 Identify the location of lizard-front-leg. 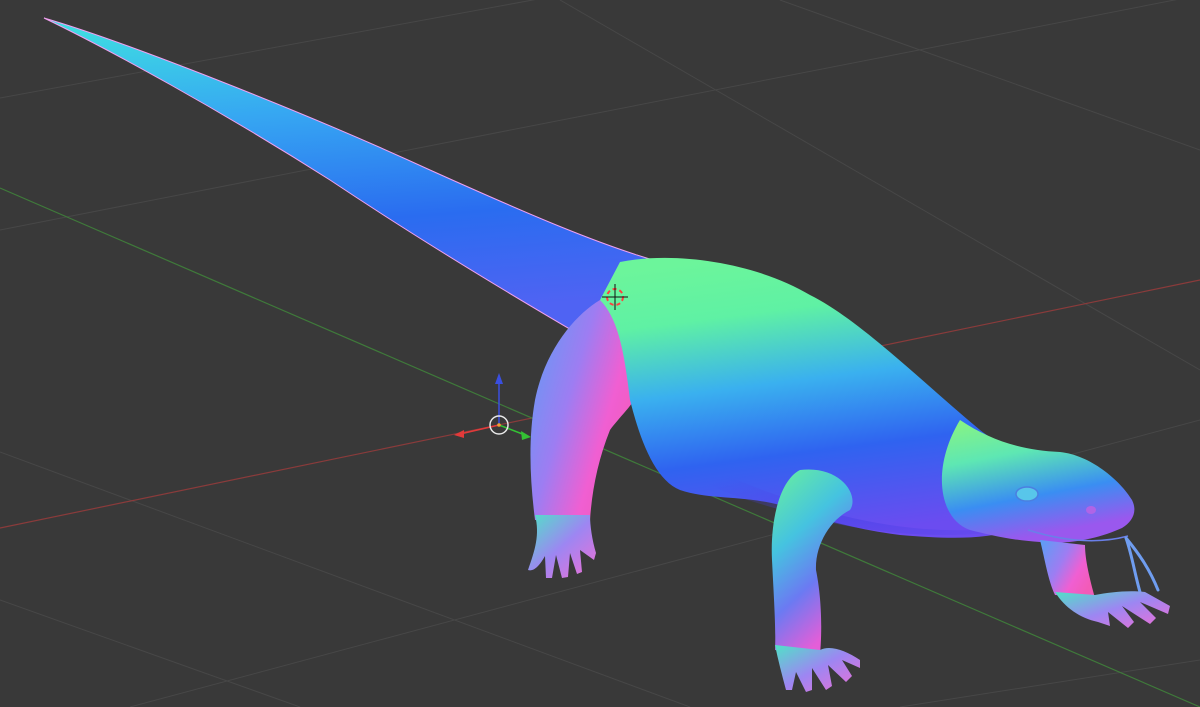
(812, 562).